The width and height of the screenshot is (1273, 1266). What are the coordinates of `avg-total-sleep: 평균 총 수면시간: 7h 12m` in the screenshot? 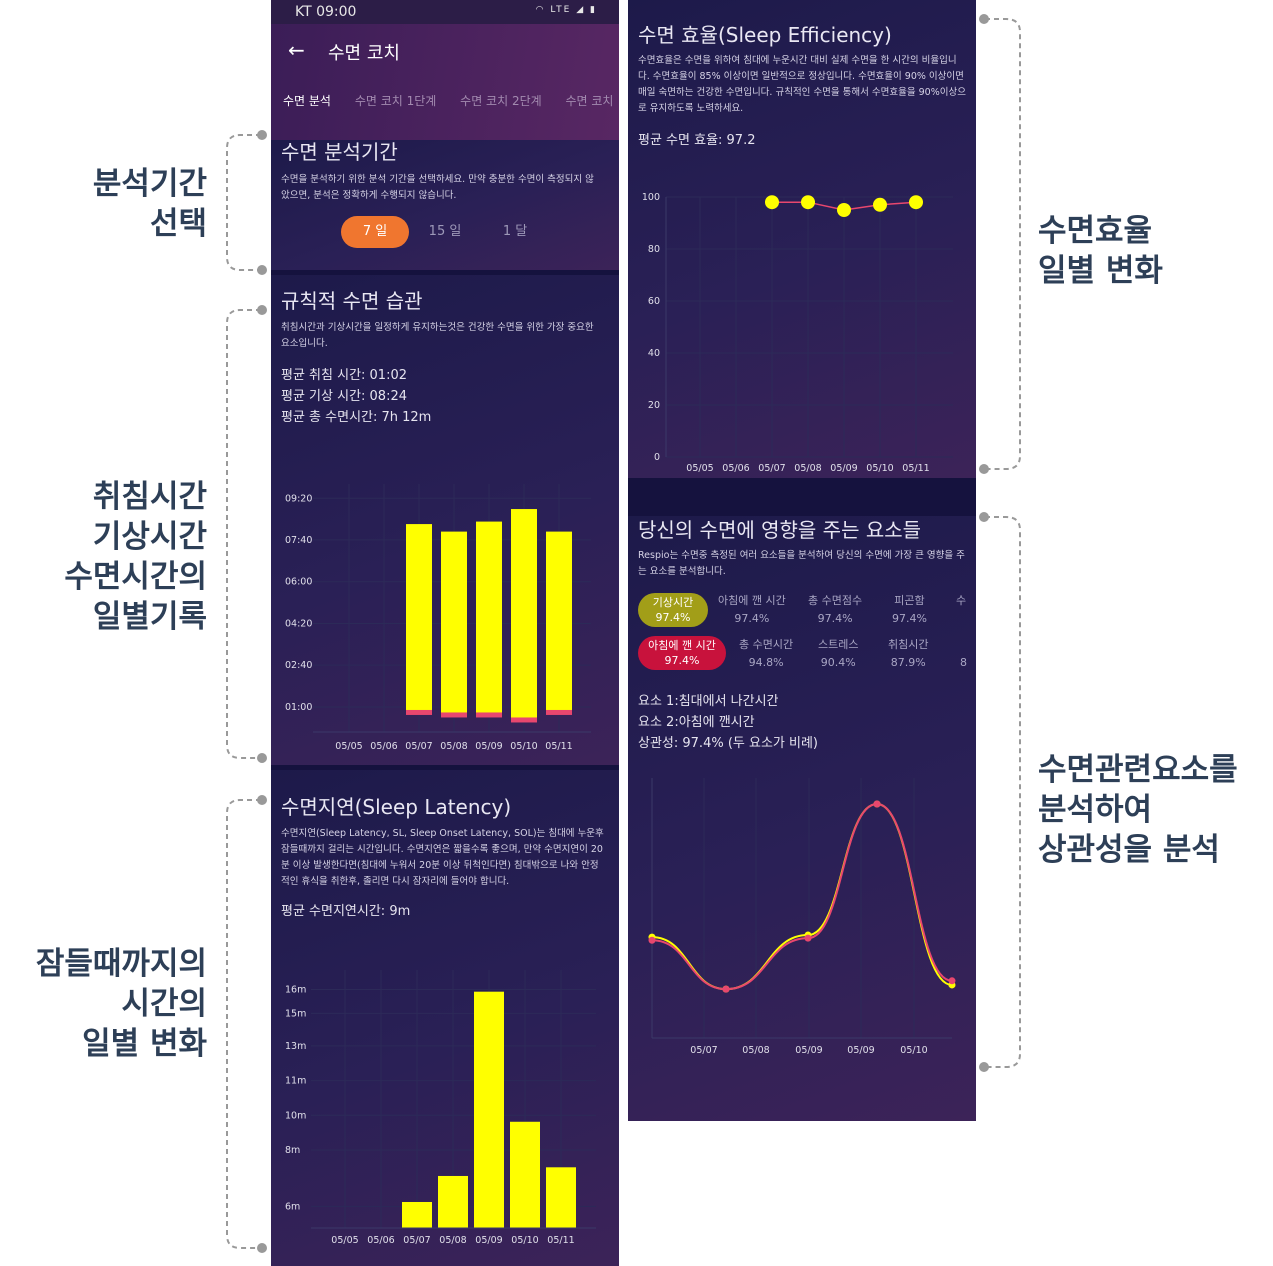 It's located at (356, 417).